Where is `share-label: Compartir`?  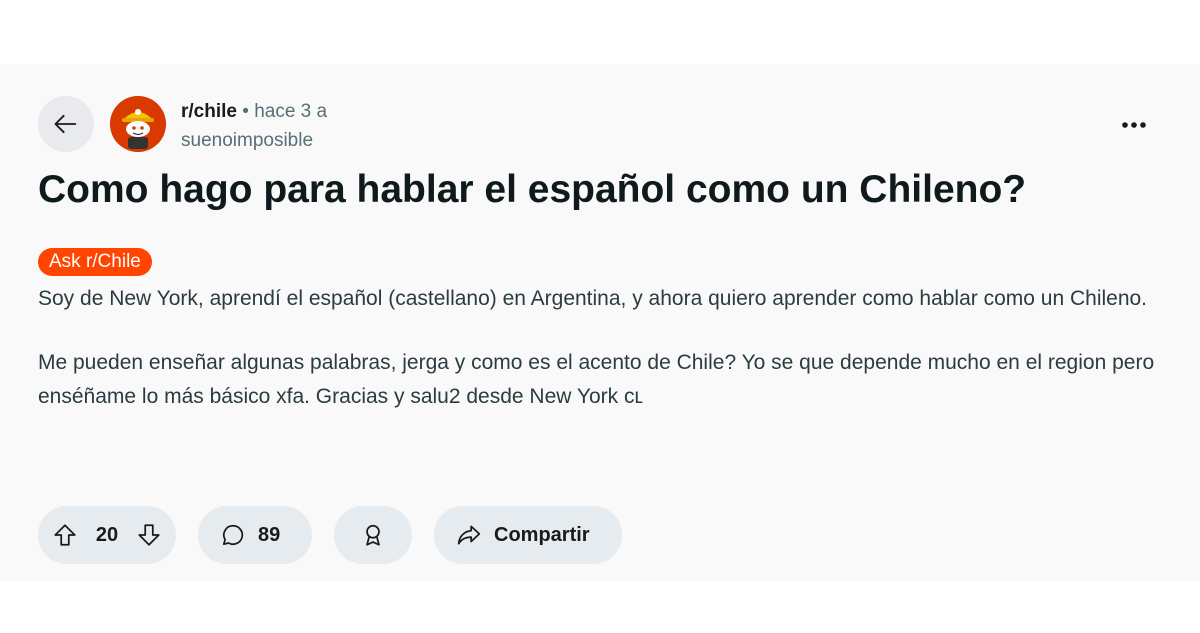
share-label: Compartir is located at coordinates (542, 534).